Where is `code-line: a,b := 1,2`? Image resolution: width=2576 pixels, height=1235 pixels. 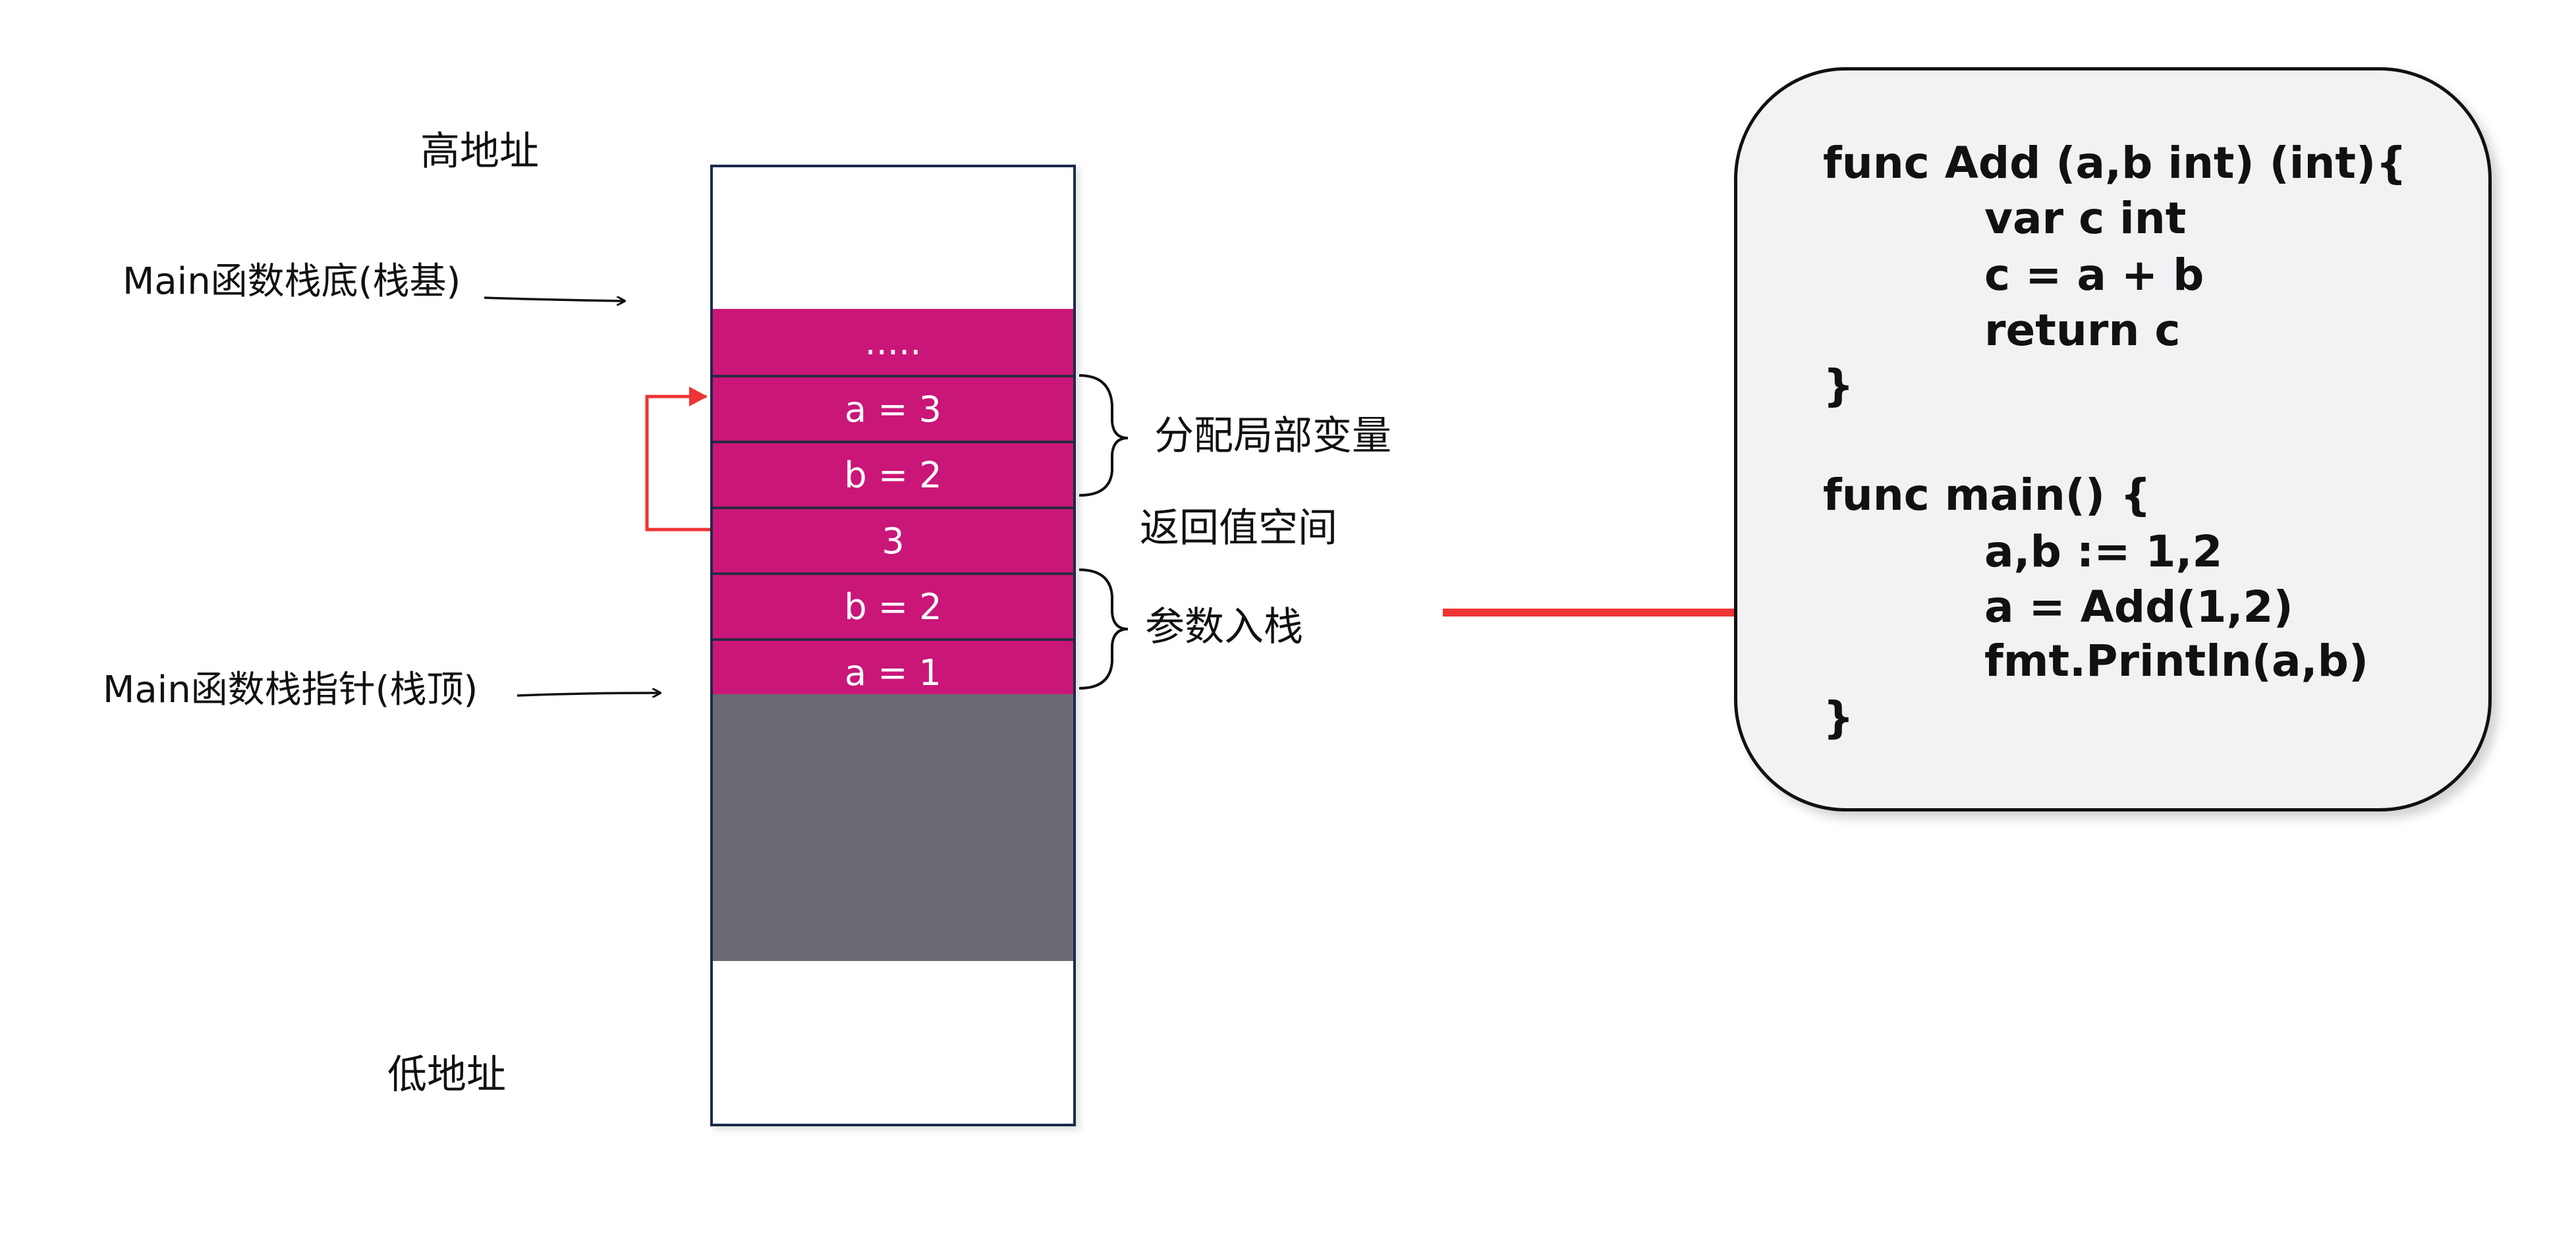
code-line: a,b := 1,2 is located at coordinates (2103, 551).